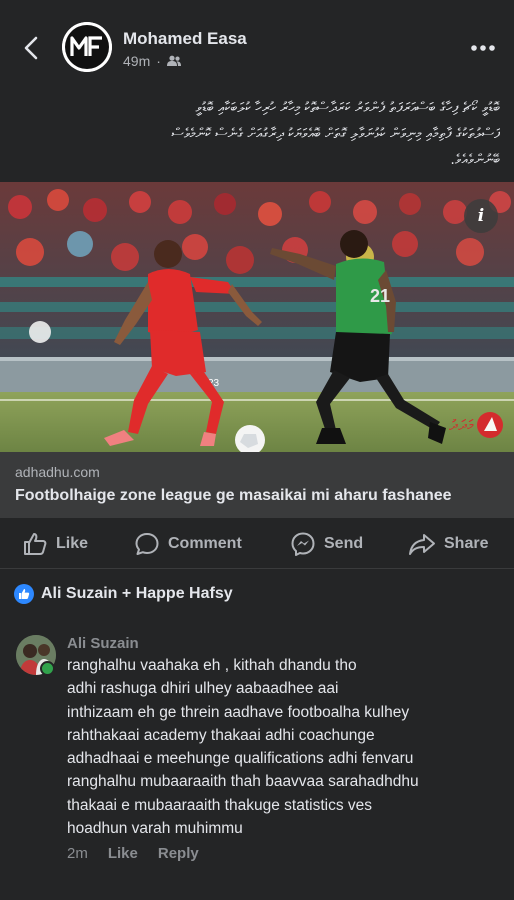 The width and height of the screenshot is (514, 900). What do you see at coordinates (185, 39) in the screenshot?
I see `author-name: Mohamed Easa` at bounding box center [185, 39].